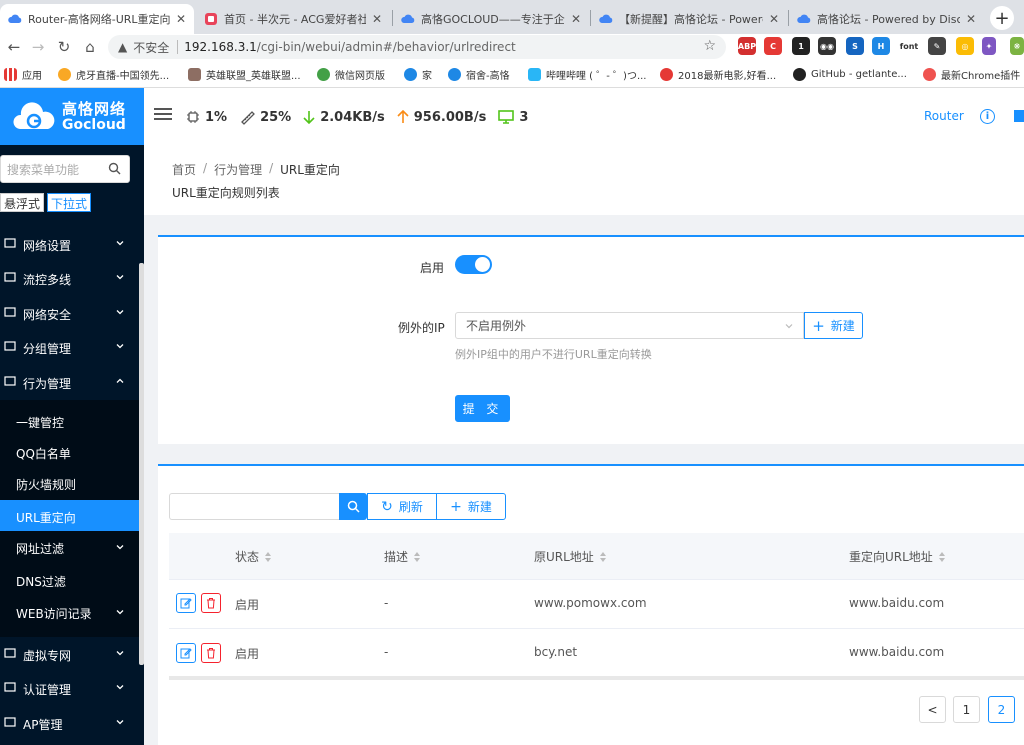 This screenshot has width=1024, height=745. Describe the element at coordinates (69, 580) in the screenshot. I see `sidebar-subitem-5: DNS过滤` at that location.